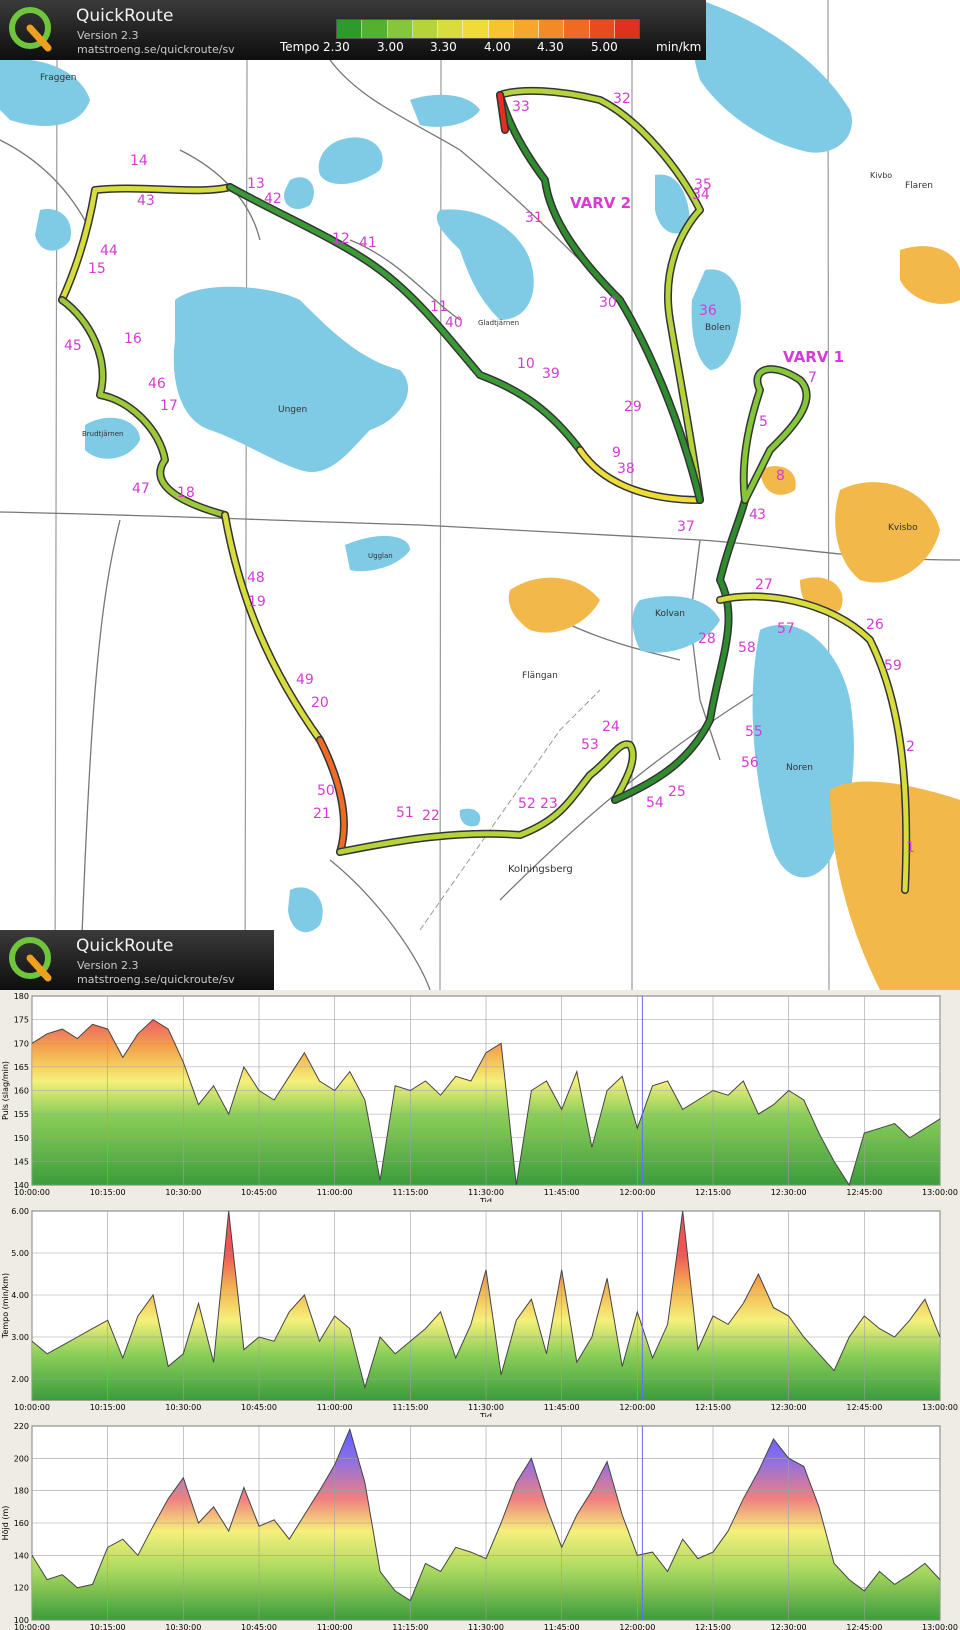 This screenshot has width=960, height=1630. What do you see at coordinates (20, 1379) in the screenshot?
I see `y-tick-label: 2.00` at bounding box center [20, 1379].